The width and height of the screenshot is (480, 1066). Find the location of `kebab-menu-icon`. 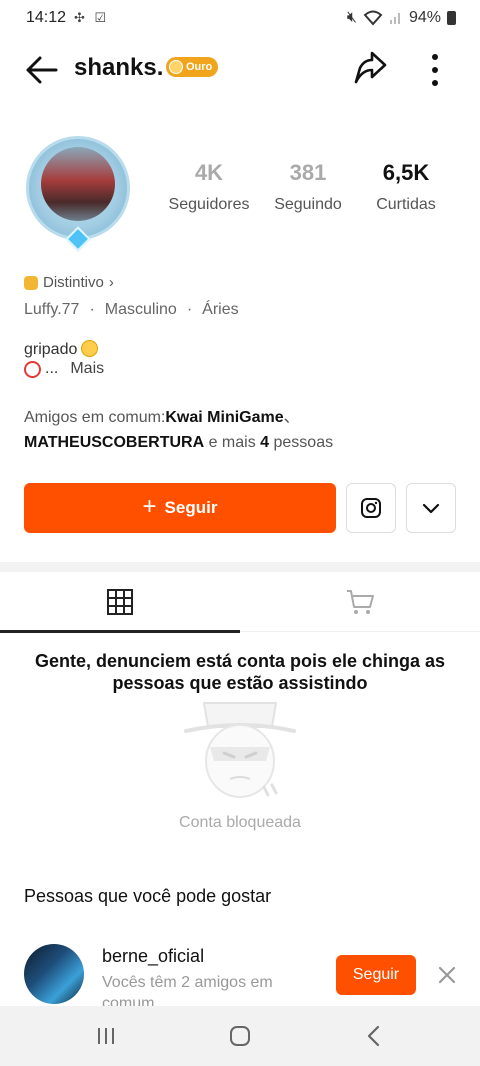

kebab-menu-icon is located at coordinates (435, 70).